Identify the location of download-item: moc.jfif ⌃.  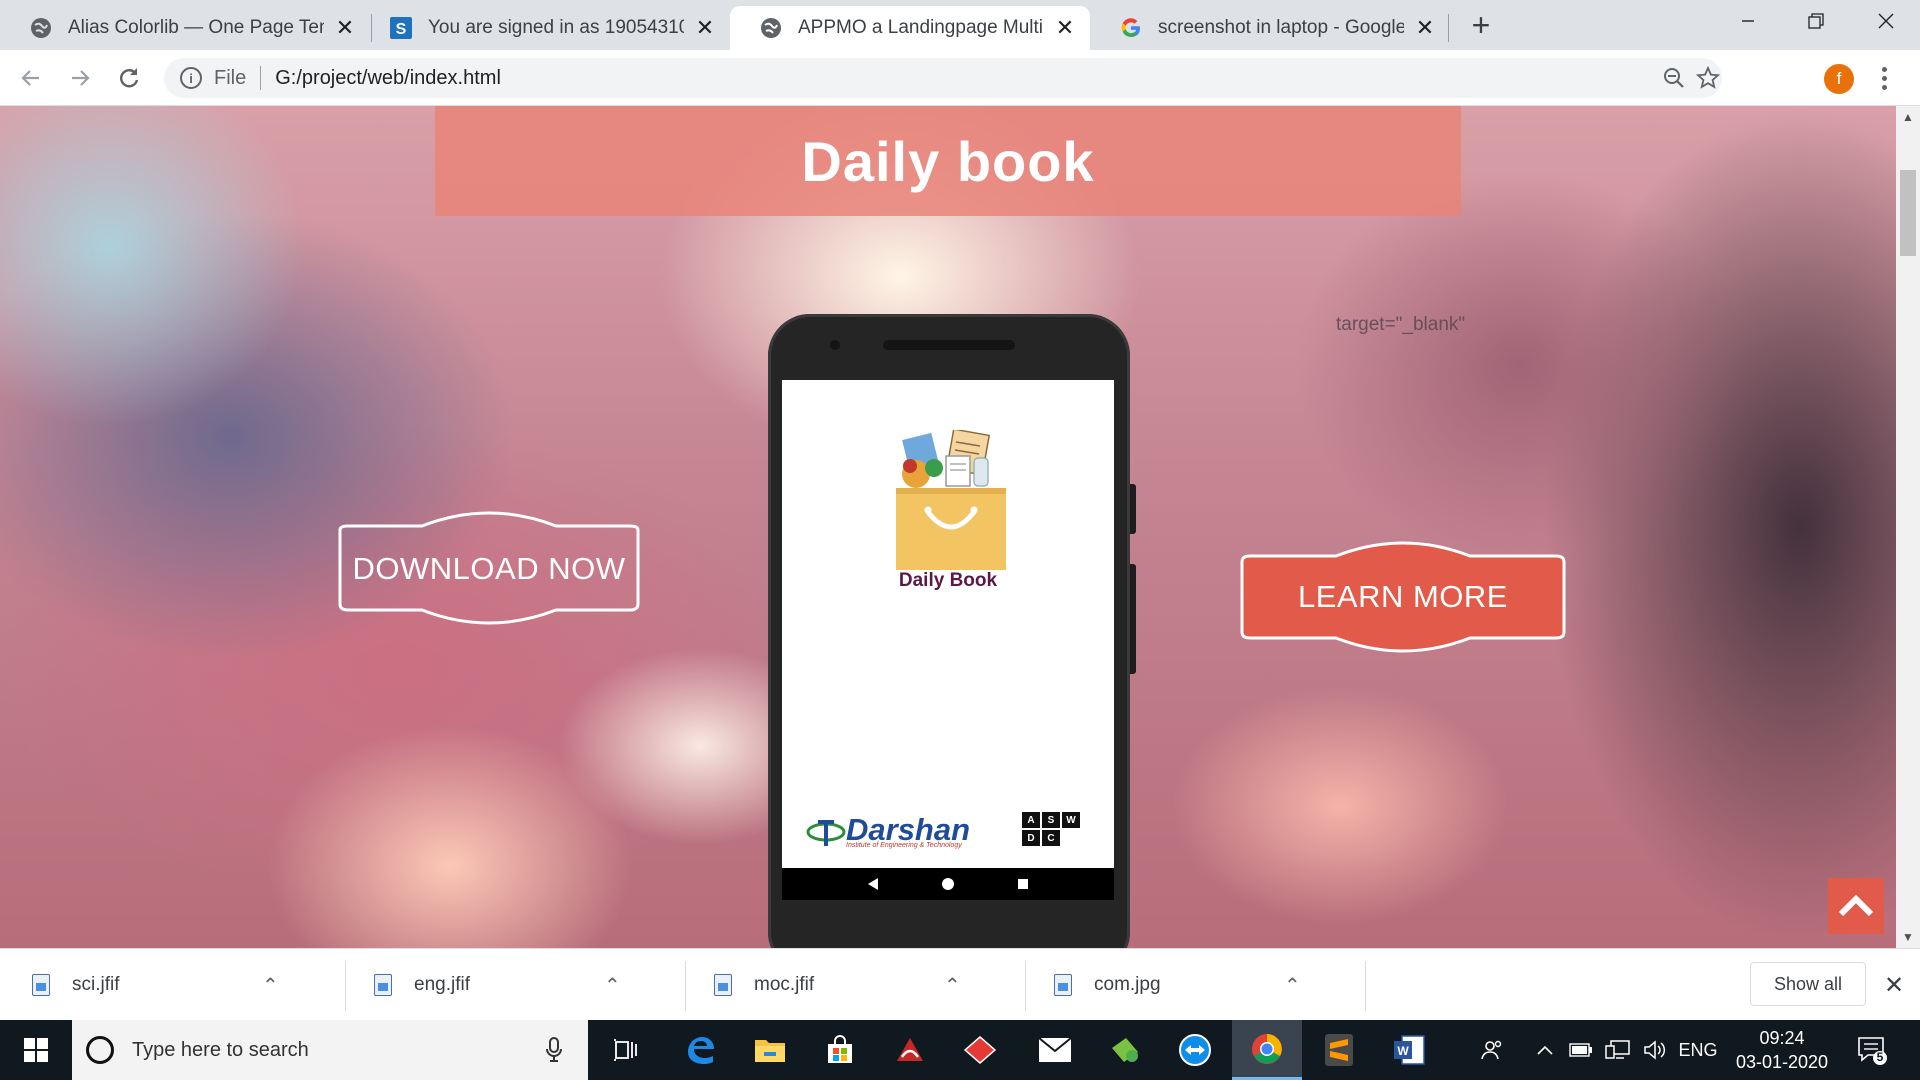
(821, 985).